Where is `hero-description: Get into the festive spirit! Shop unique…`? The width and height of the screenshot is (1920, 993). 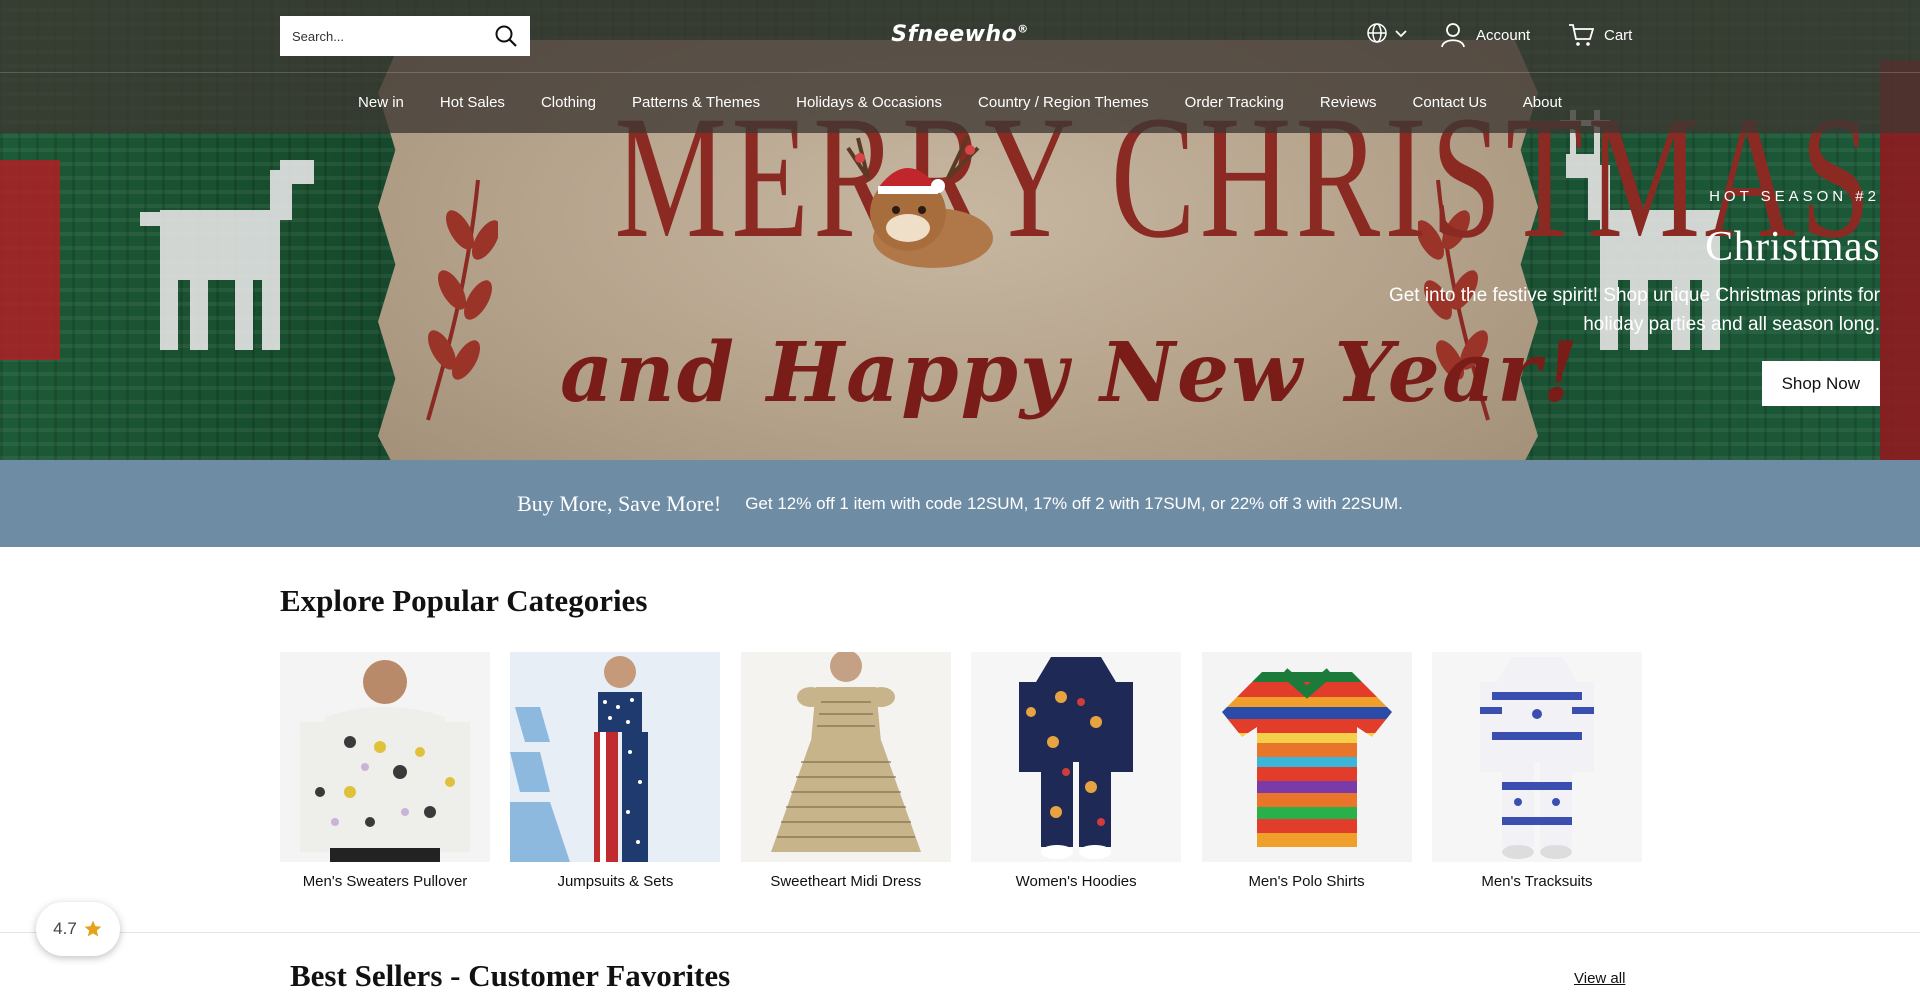
hero-description: Get into the festive spirit! Shop unique… is located at coordinates (1634, 310).